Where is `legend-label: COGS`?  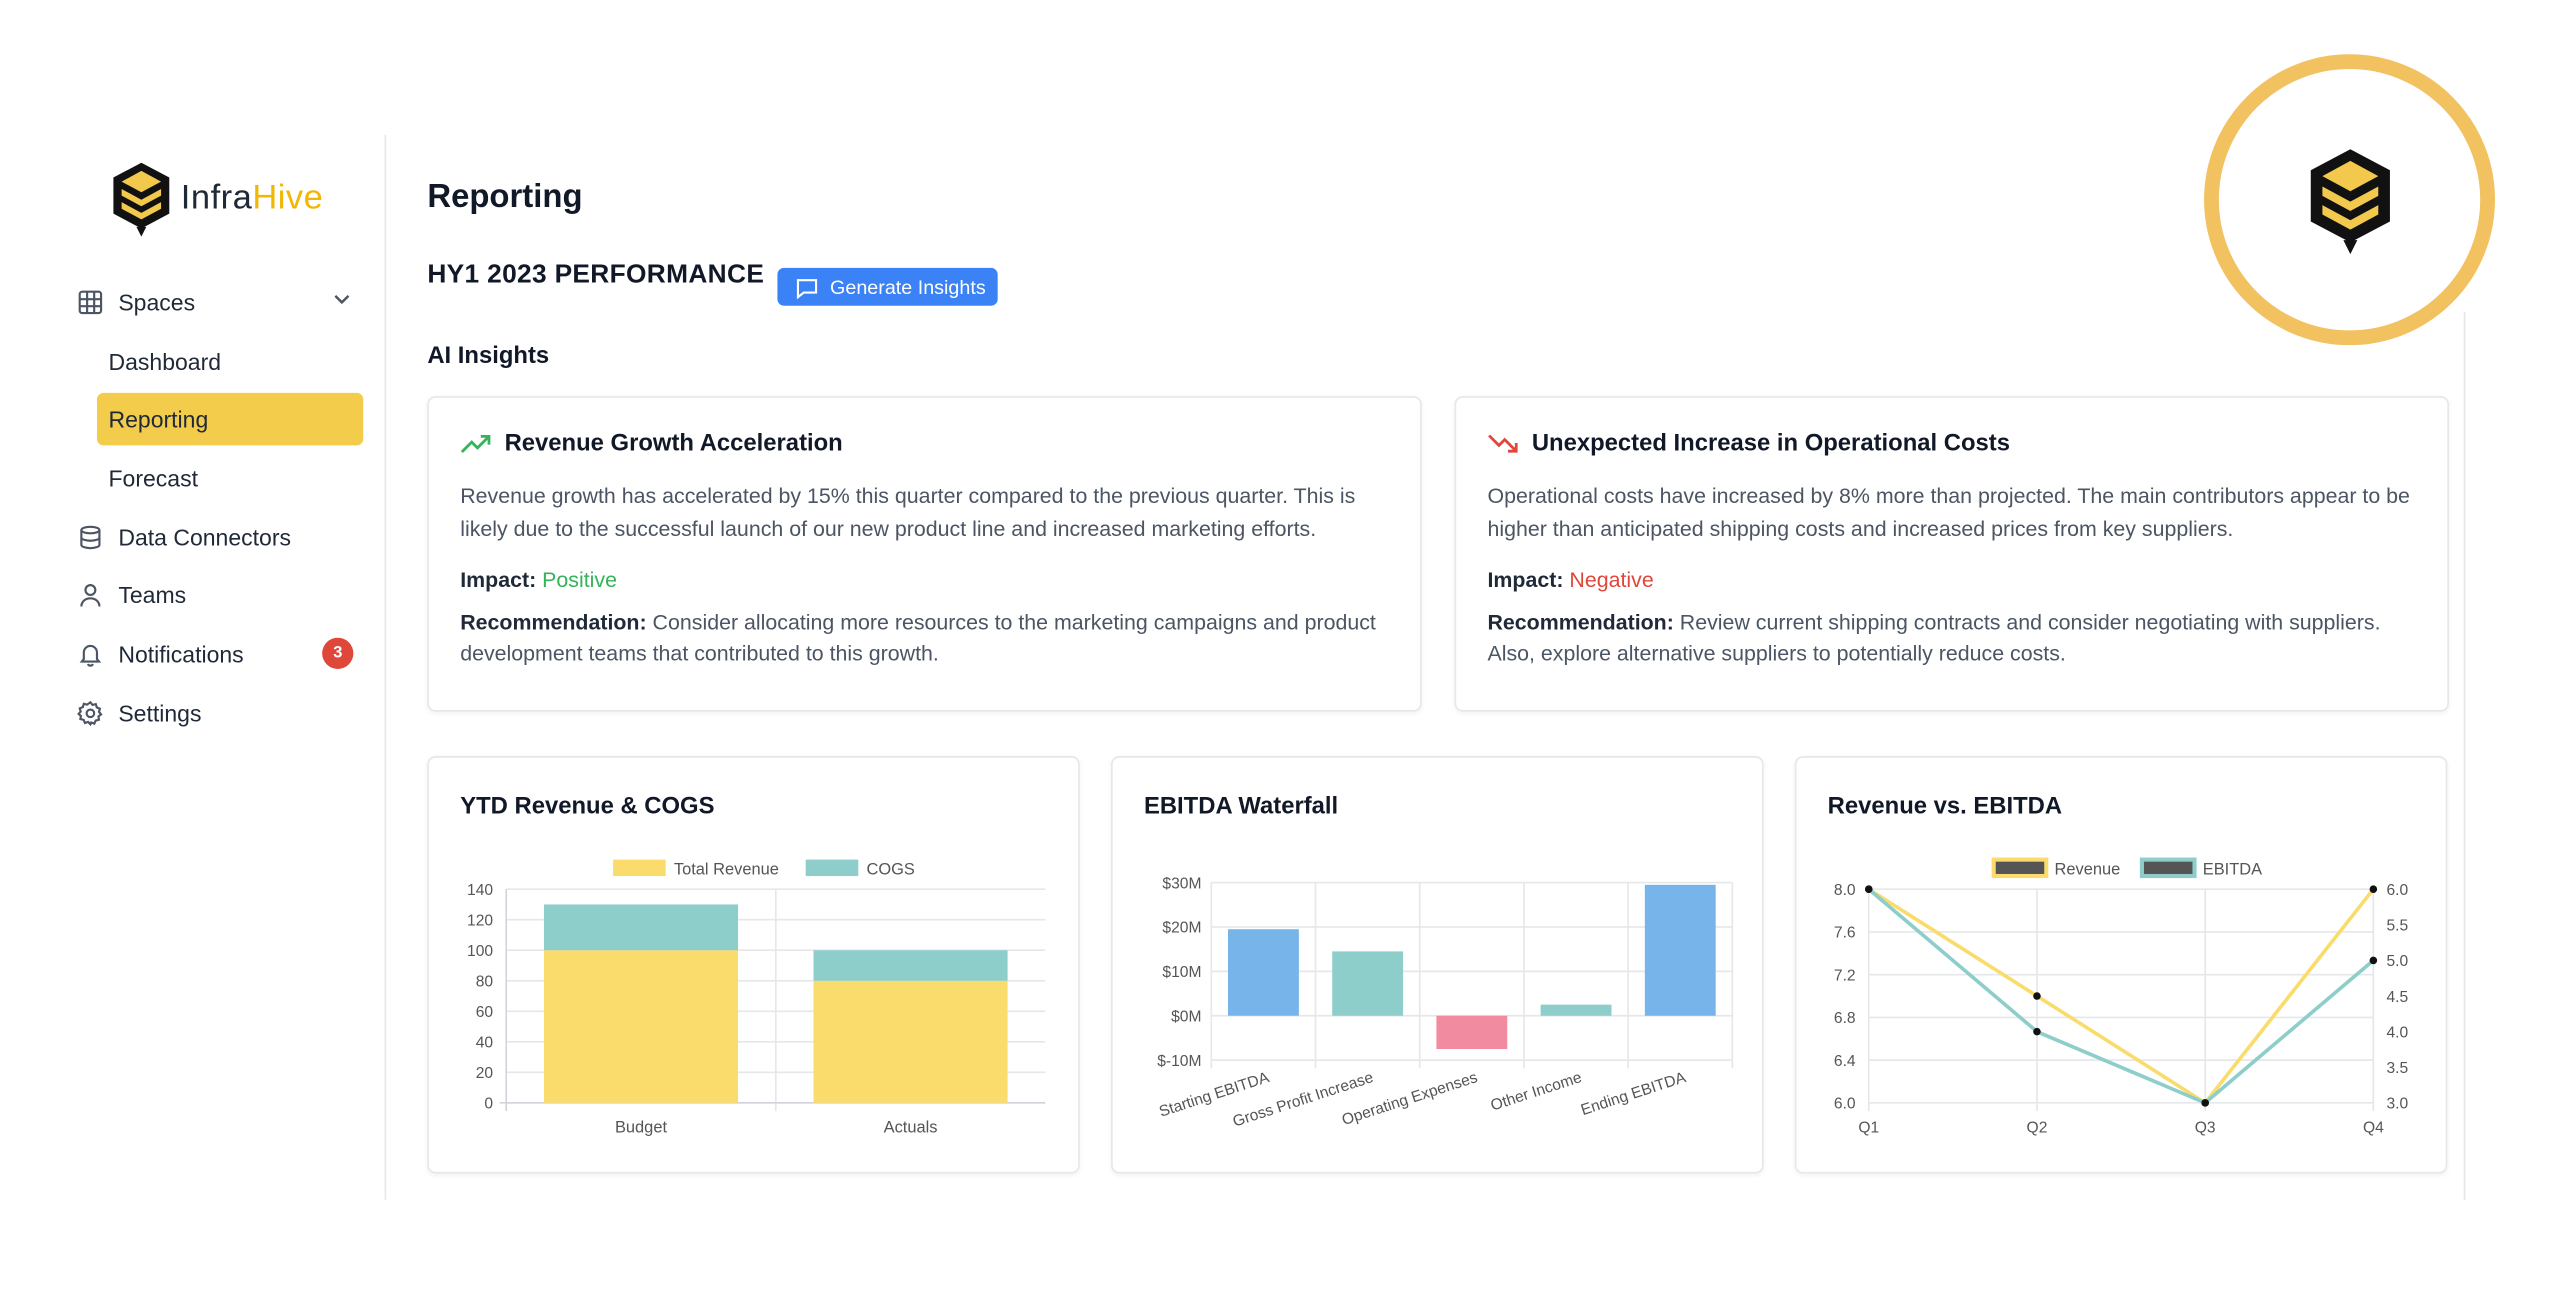
legend-label: COGS is located at coordinates (891, 869).